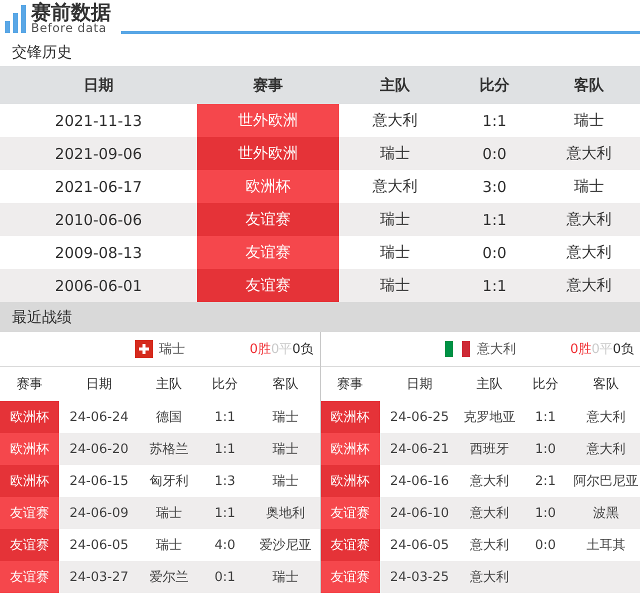  Describe the element at coordinates (606, 545) in the screenshot. I see `table-cell: 土耳其` at that location.